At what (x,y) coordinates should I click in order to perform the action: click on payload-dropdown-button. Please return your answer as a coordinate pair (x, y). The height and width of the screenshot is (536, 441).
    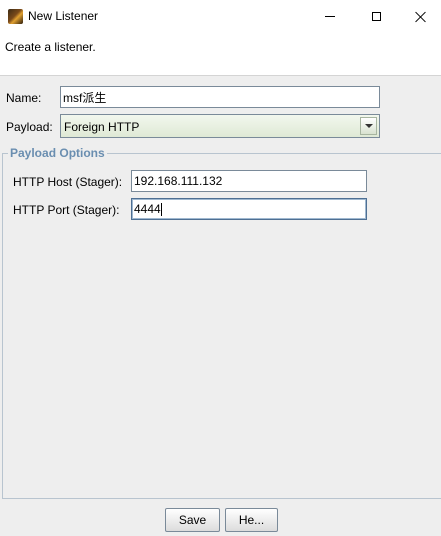
    Looking at the image, I should click on (368, 126).